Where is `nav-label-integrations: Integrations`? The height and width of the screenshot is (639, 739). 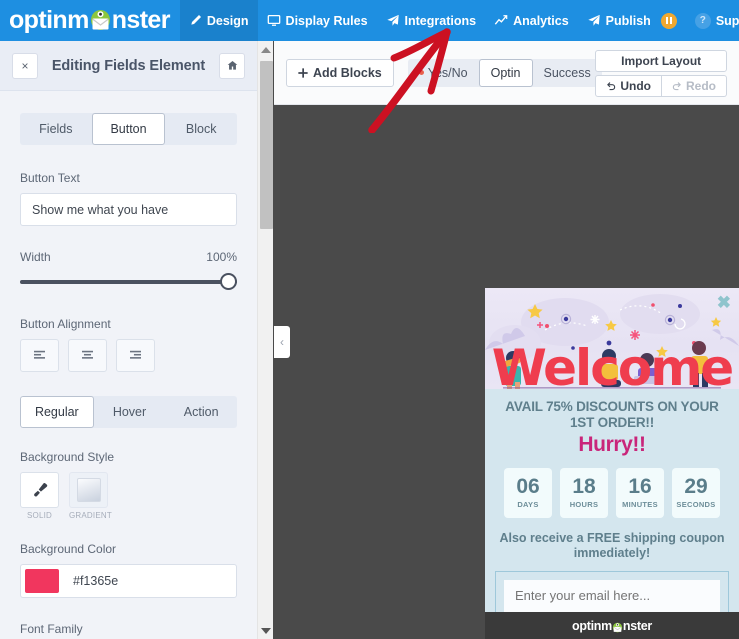 nav-label-integrations: Integrations is located at coordinates (440, 20).